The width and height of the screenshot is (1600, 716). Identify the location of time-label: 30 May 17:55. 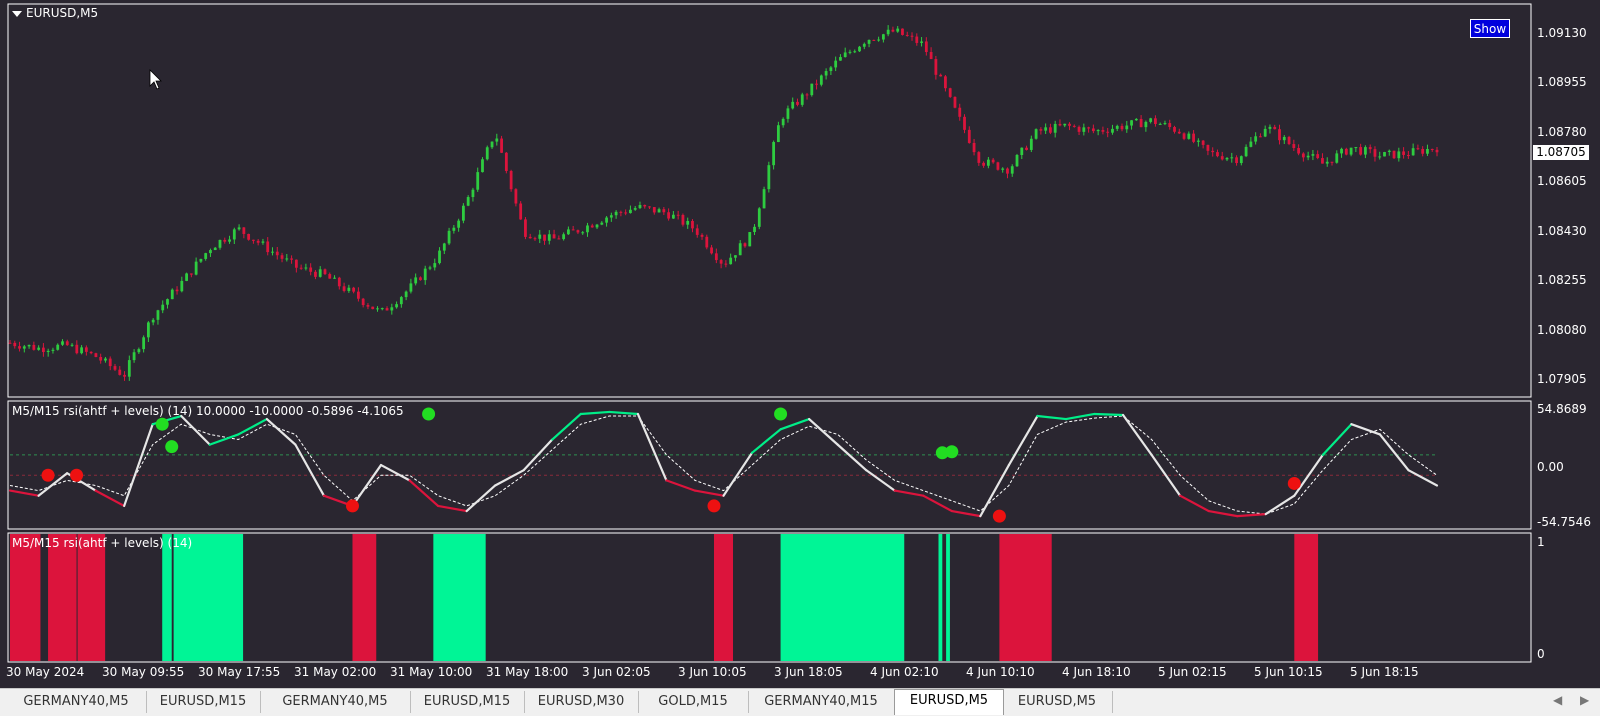
(239, 672).